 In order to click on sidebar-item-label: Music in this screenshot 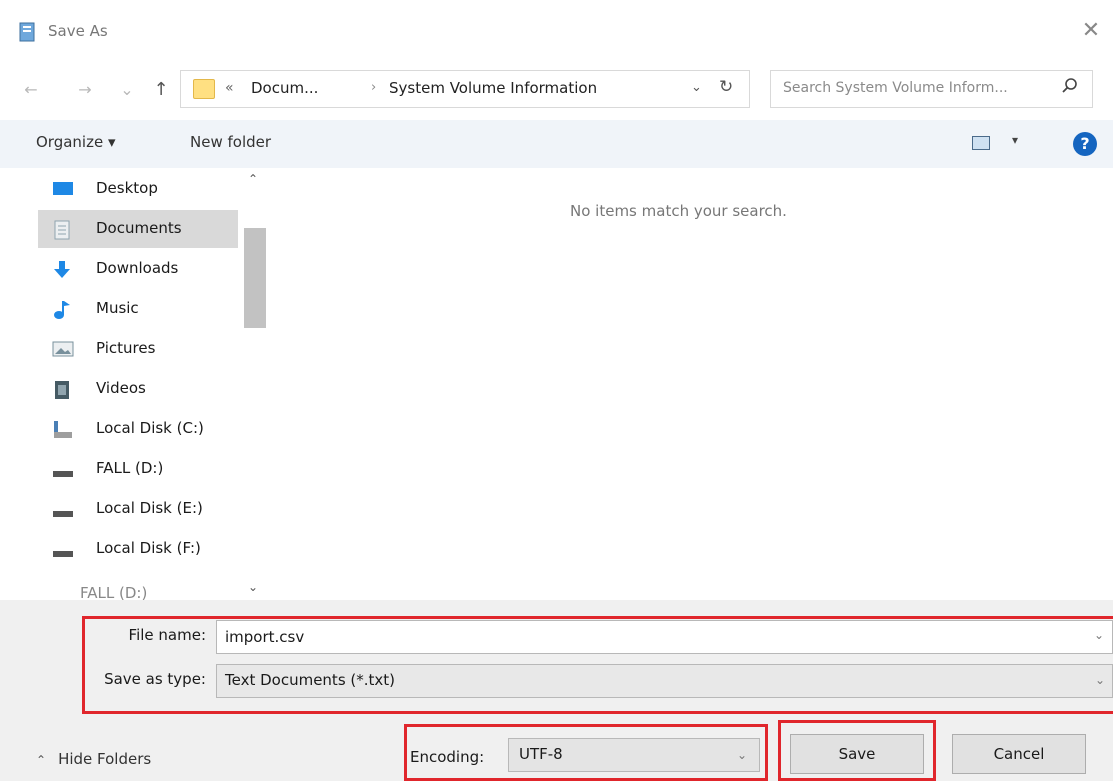, I will do `click(117, 308)`.